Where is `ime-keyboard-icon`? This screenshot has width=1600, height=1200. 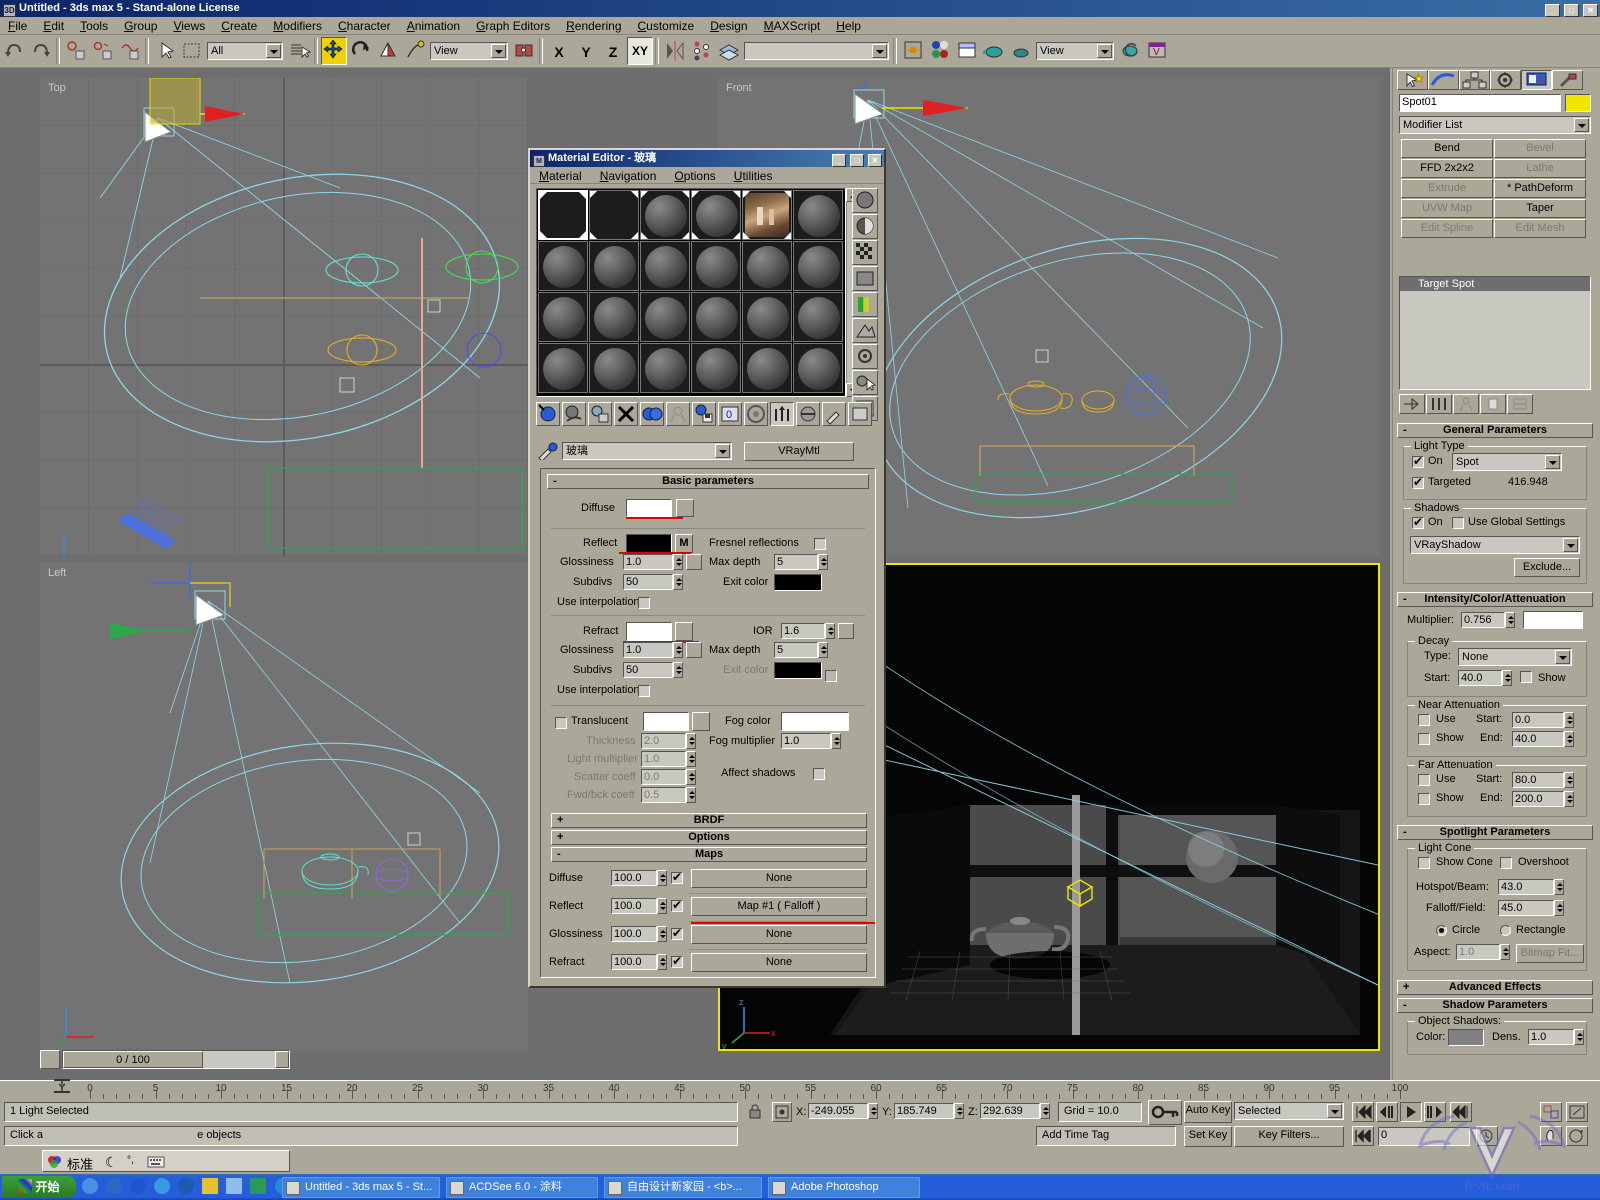
ime-keyboard-icon is located at coordinates (156, 1162).